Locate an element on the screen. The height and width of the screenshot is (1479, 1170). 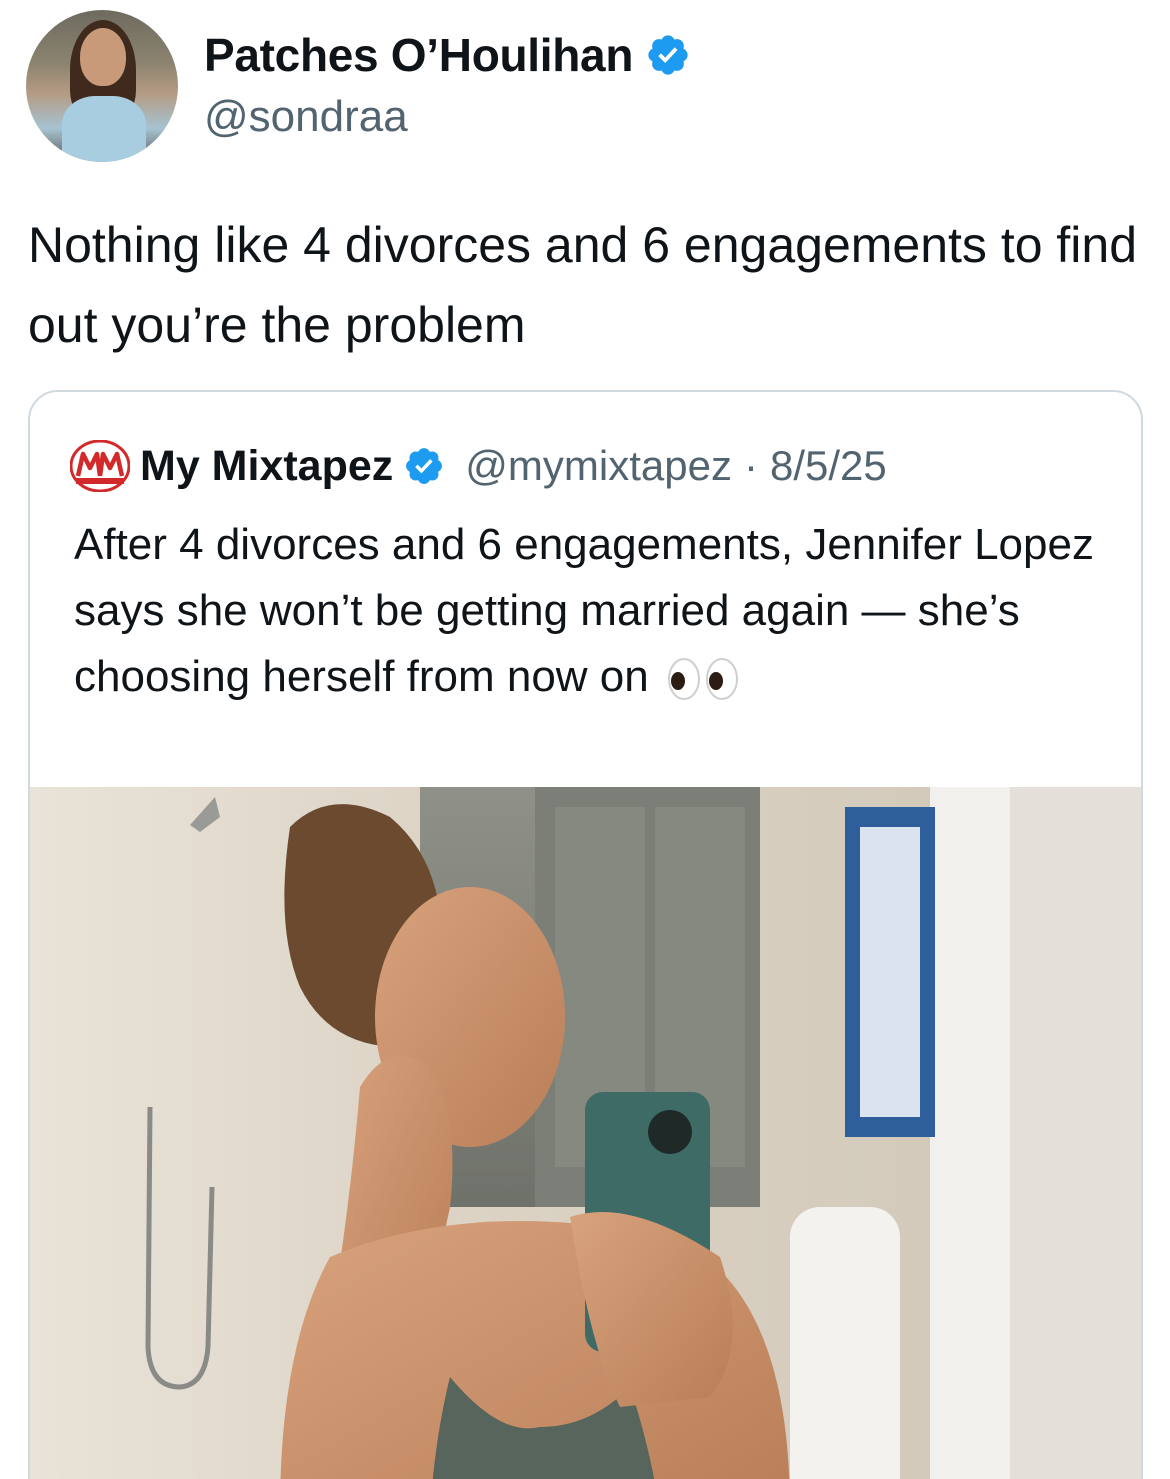
mm-logo-icon is located at coordinates (100, 466).